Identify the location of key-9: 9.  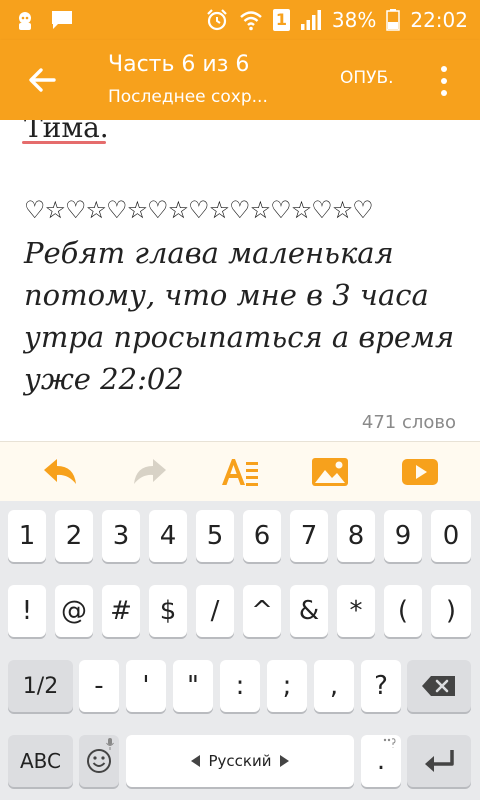
(403, 536).